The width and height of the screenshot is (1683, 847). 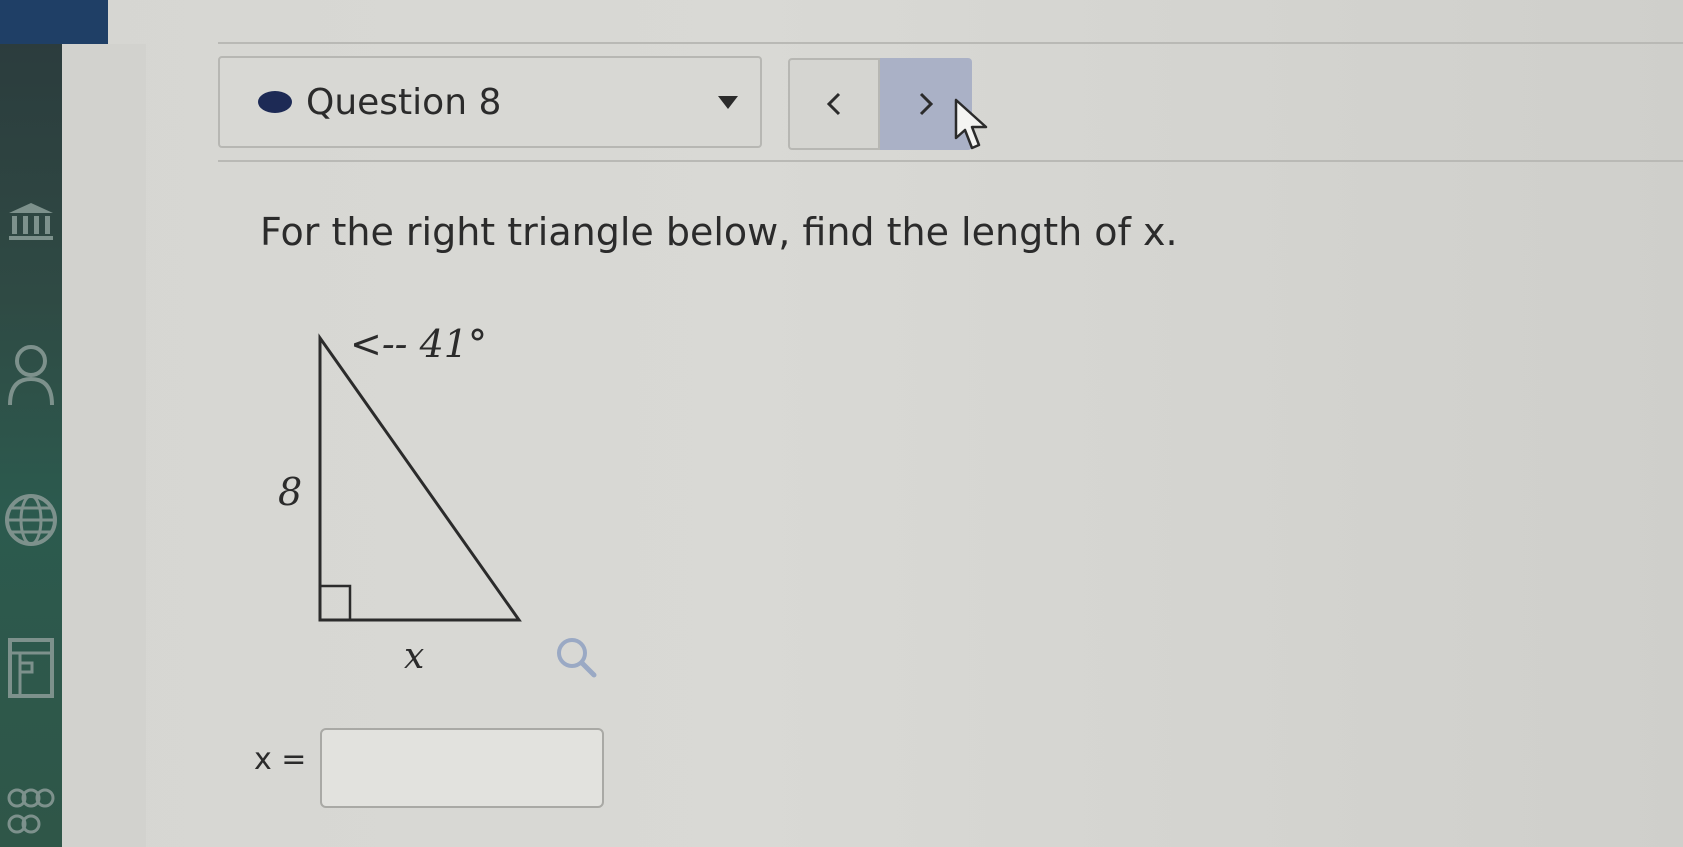 What do you see at coordinates (462, 768) in the screenshot?
I see `answer-input` at bounding box center [462, 768].